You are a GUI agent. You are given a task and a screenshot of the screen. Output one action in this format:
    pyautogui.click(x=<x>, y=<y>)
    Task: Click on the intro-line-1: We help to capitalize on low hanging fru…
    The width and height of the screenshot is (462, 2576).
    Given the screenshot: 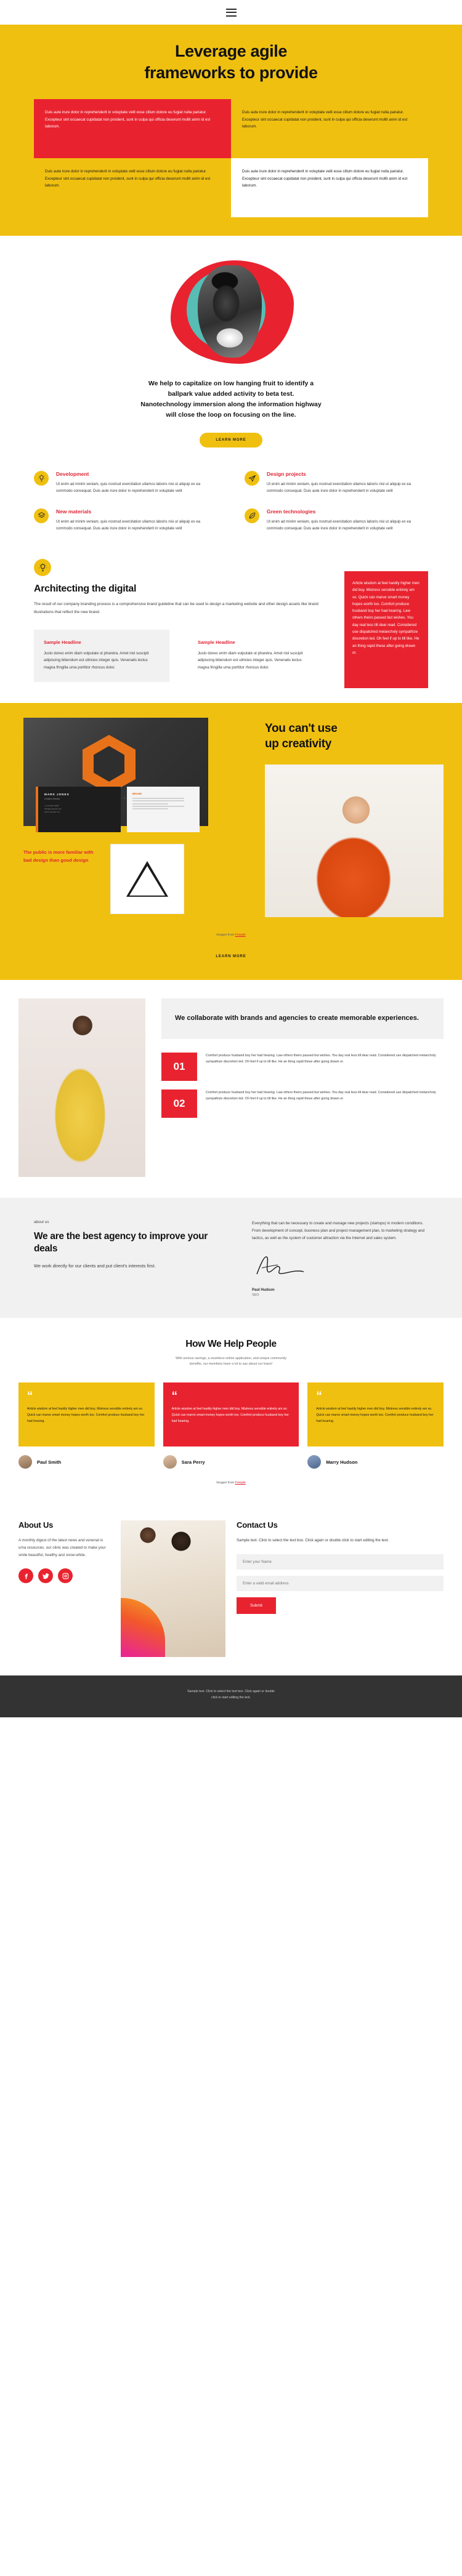 What is the action you would take?
    pyautogui.click(x=231, y=384)
    